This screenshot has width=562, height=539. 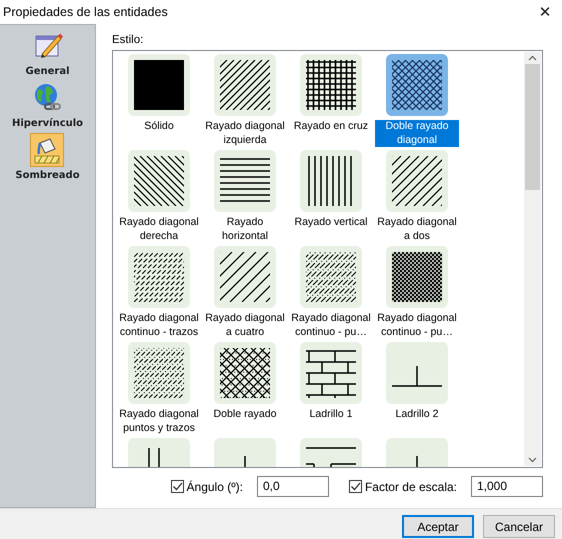 What do you see at coordinates (245, 133) in the screenshot?
I see `pattern-label: Rayado diagonal izquierda` at bounding box center [245, 133].